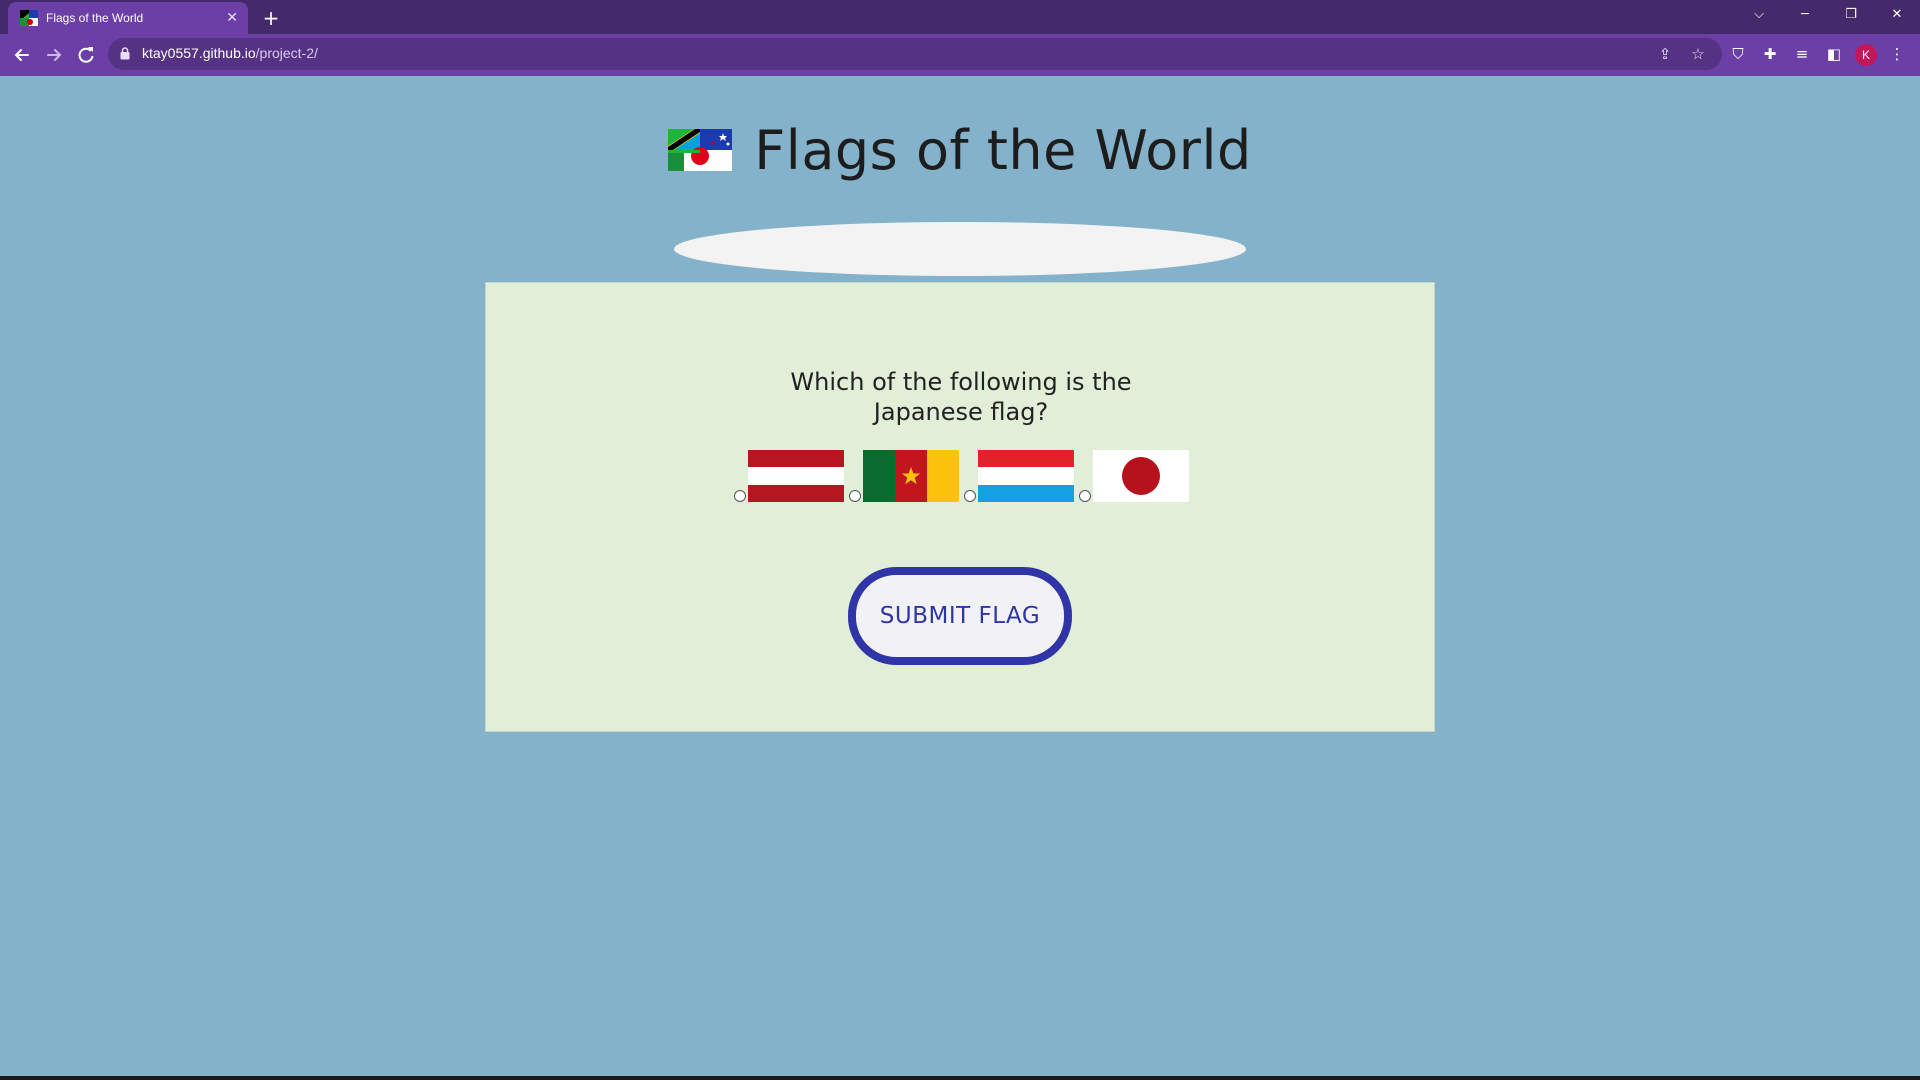  Describe the element at coordinates (700, 150) in the screenshot. I see `flags-logo-icon` at that location.